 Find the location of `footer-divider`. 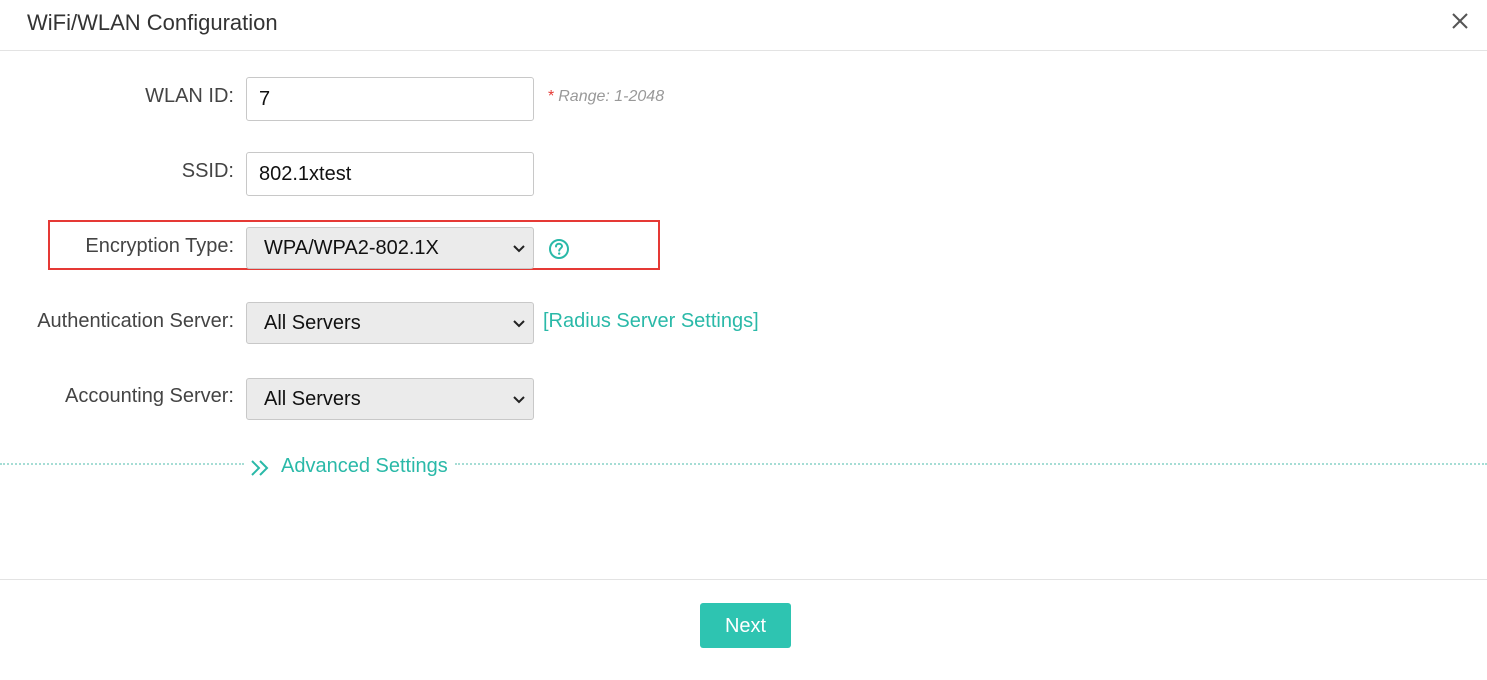

footer-divider is located at coordinates (743, 579).